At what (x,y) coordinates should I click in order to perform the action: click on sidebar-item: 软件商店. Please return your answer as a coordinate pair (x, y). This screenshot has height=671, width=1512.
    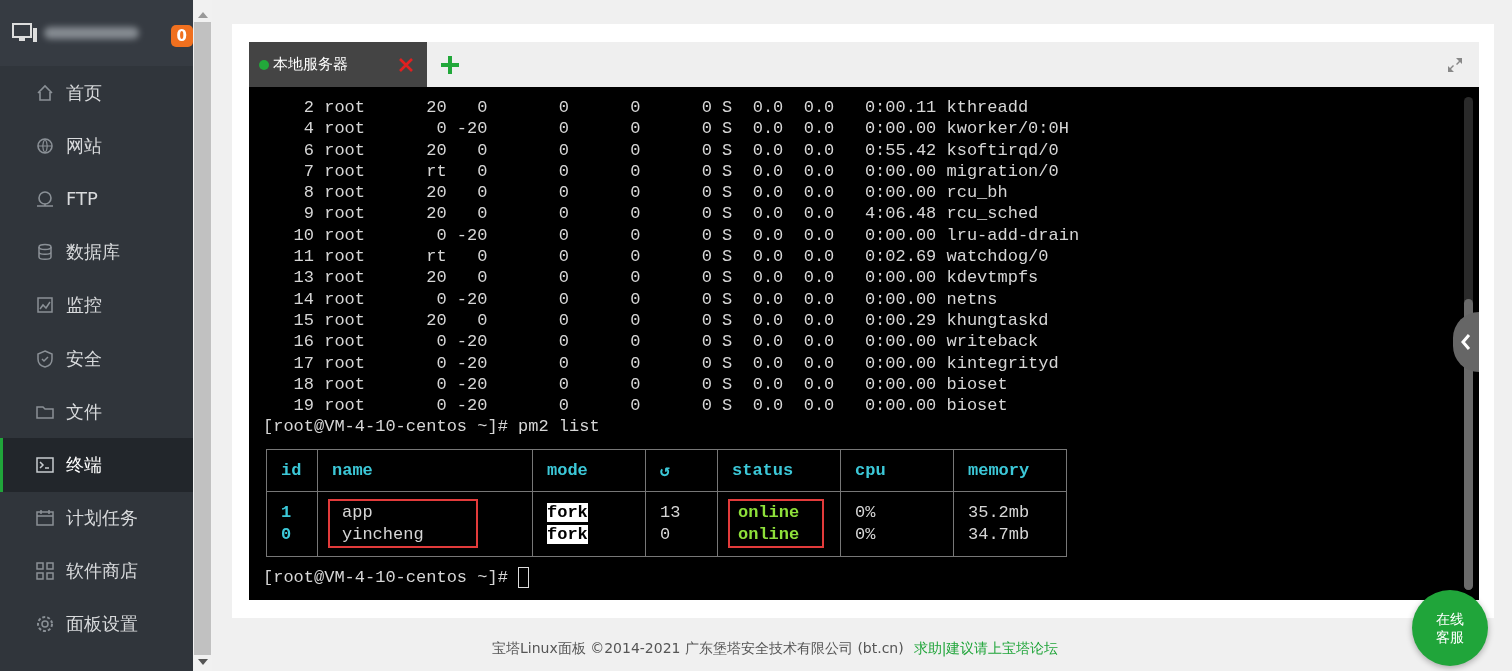
    Looking at the image, I should click on (96, 571).